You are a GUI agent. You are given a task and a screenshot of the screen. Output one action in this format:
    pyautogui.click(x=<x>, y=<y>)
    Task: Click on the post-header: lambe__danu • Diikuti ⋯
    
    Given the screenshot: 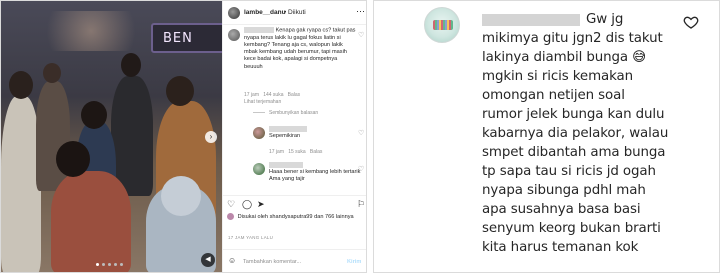 What is the action you would take?
    pyautogui.click(x=294, y=13)
    